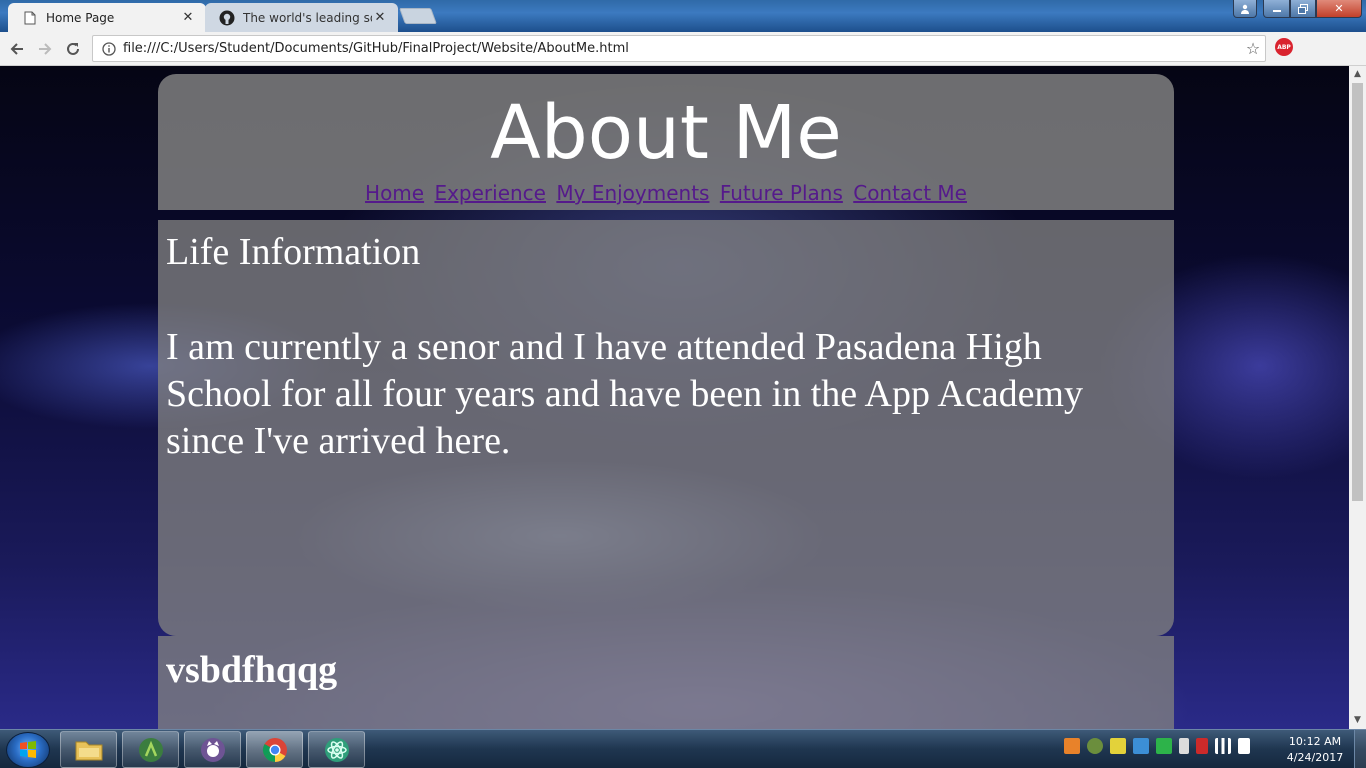  Describe the element at coordinates (394, 193) in the screenshot. I see `nav-link-home: Home` at that location.